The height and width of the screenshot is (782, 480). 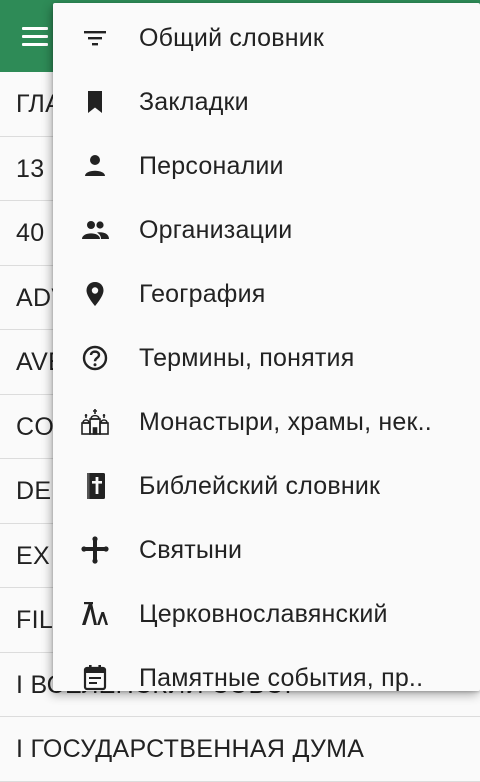 I want to click on bible-icon, so click(x=95, y=486).